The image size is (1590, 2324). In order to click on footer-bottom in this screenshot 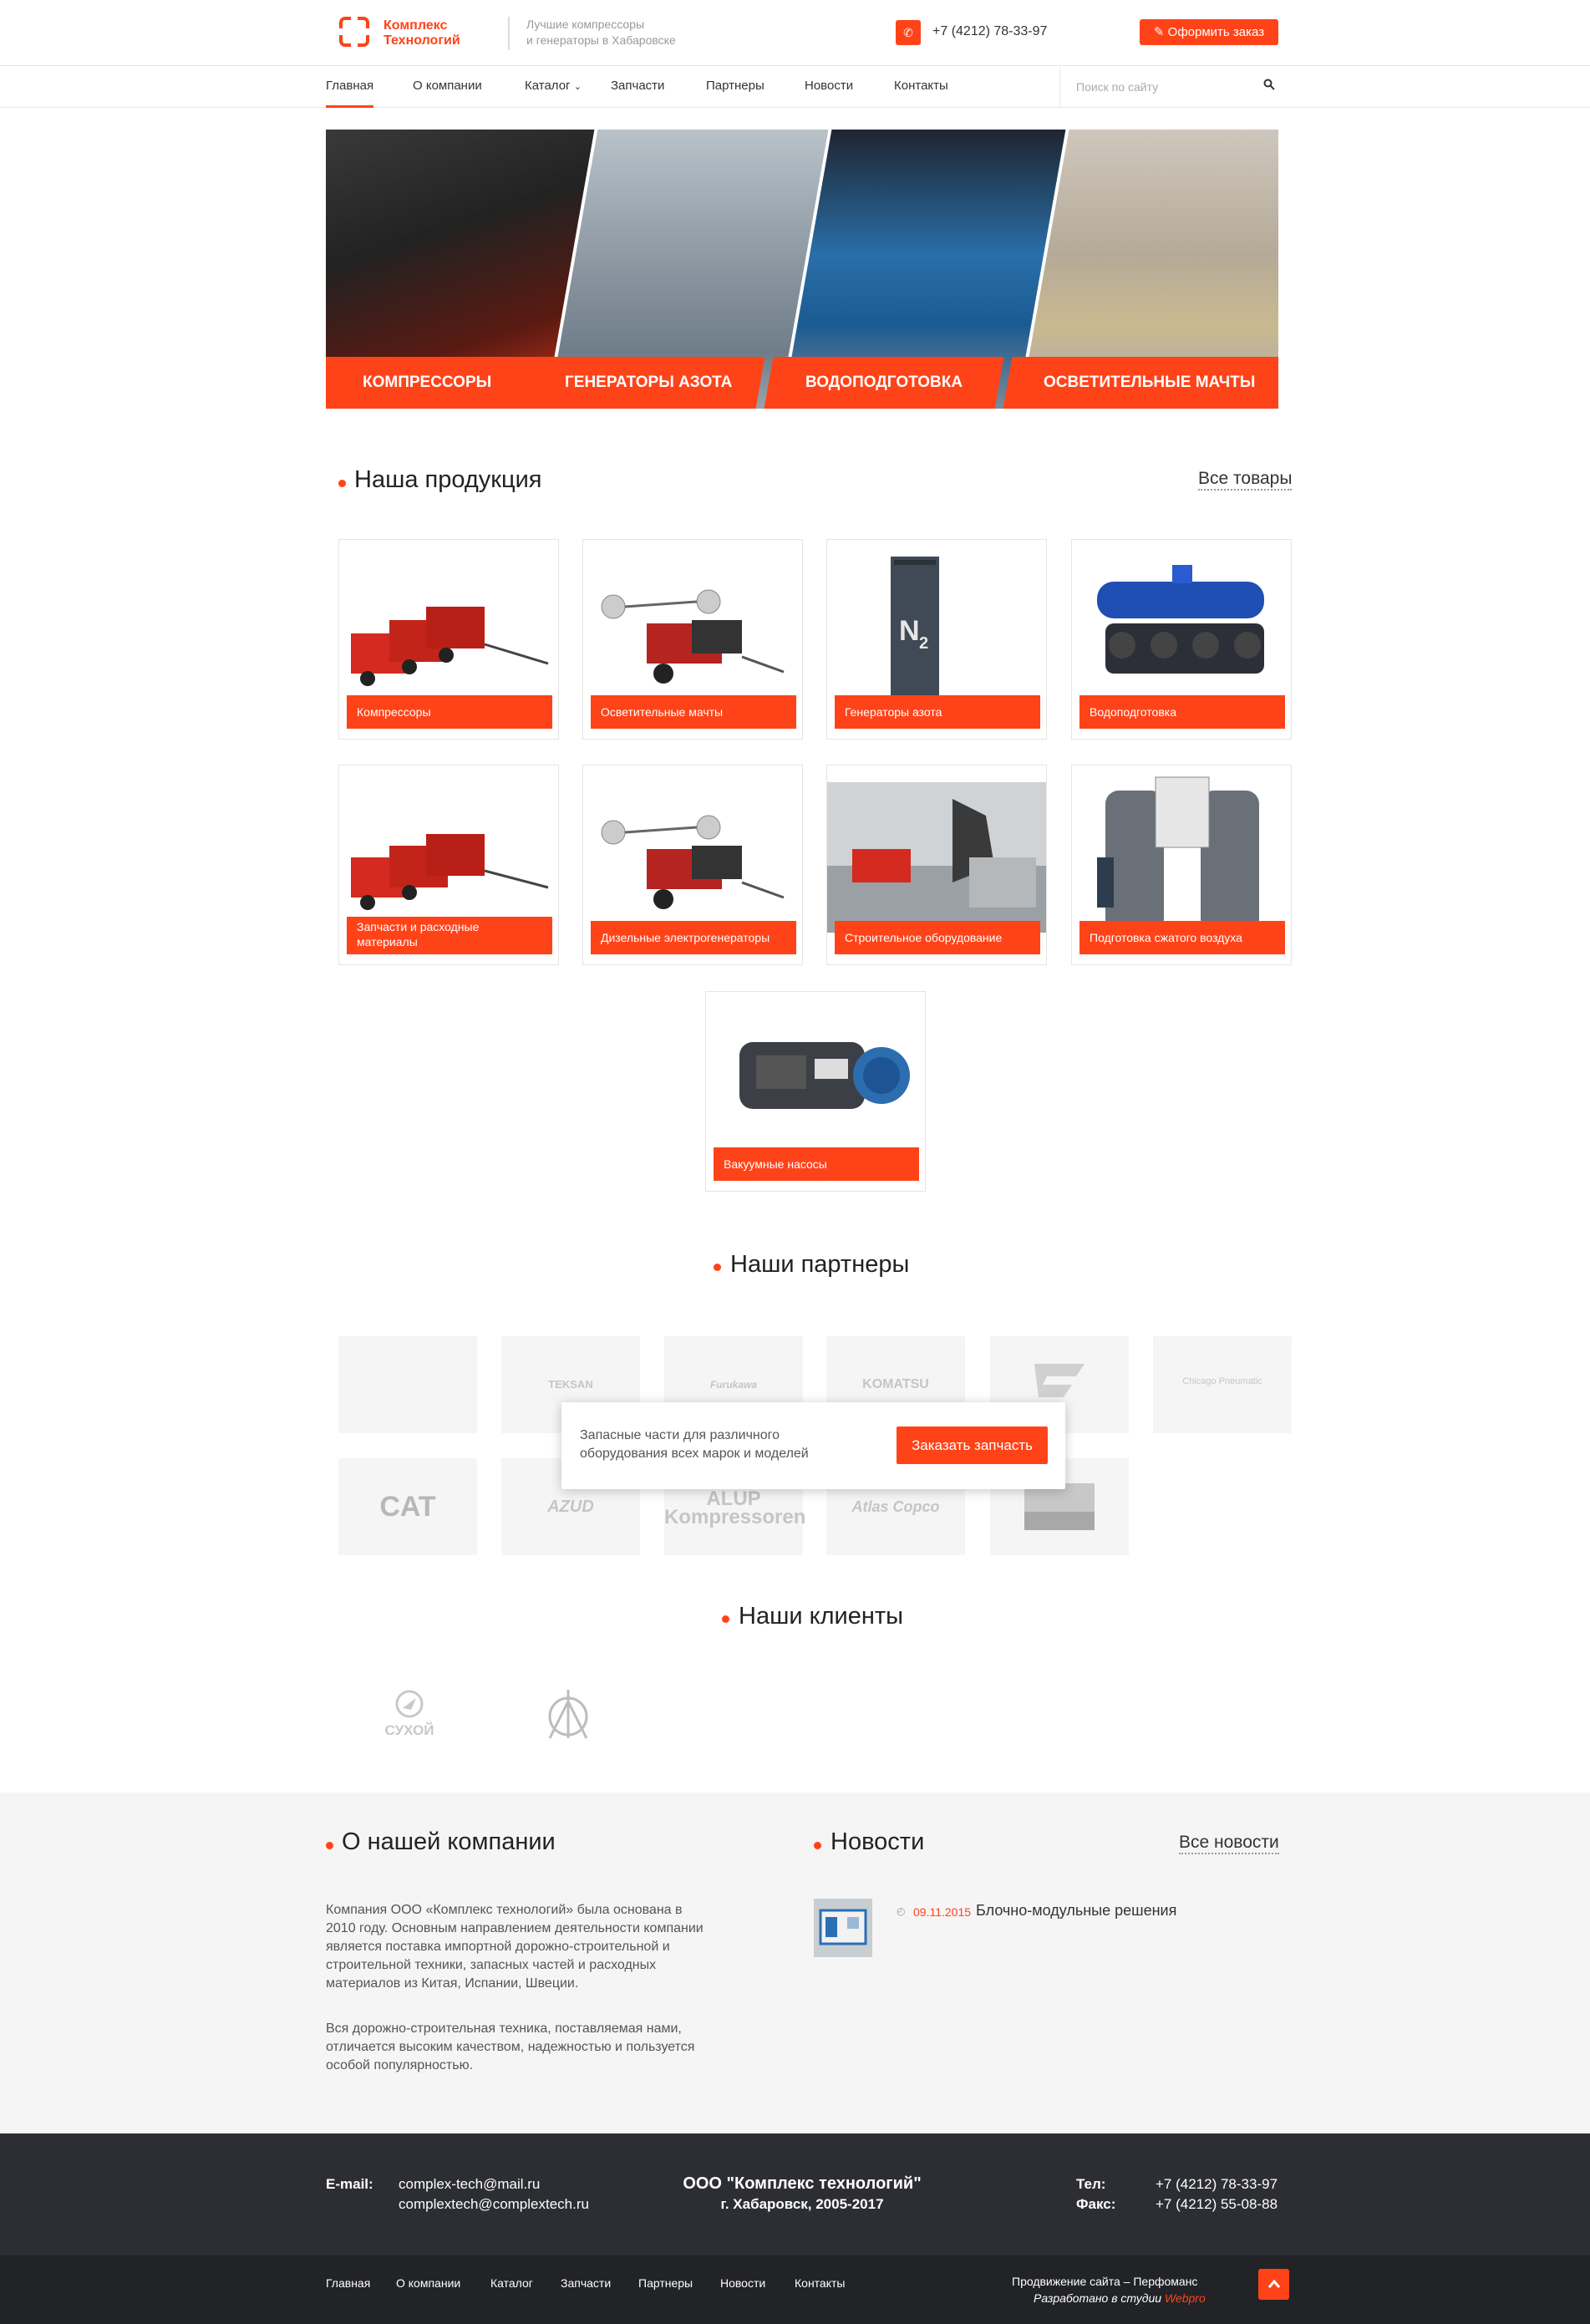, I will do `click(795, 2289)`.